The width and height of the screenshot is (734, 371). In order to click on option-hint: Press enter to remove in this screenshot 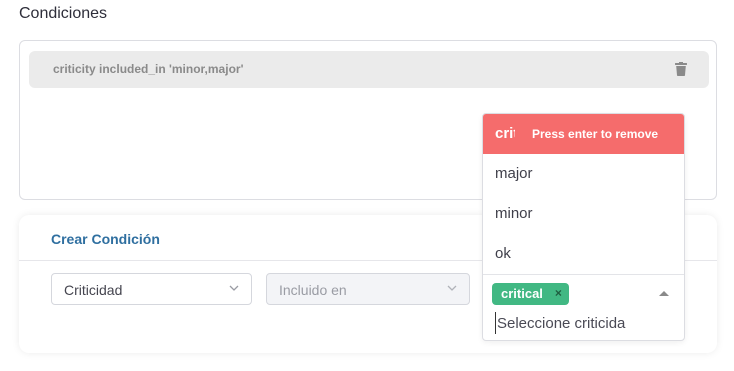, I will do `click(595, 134)`.